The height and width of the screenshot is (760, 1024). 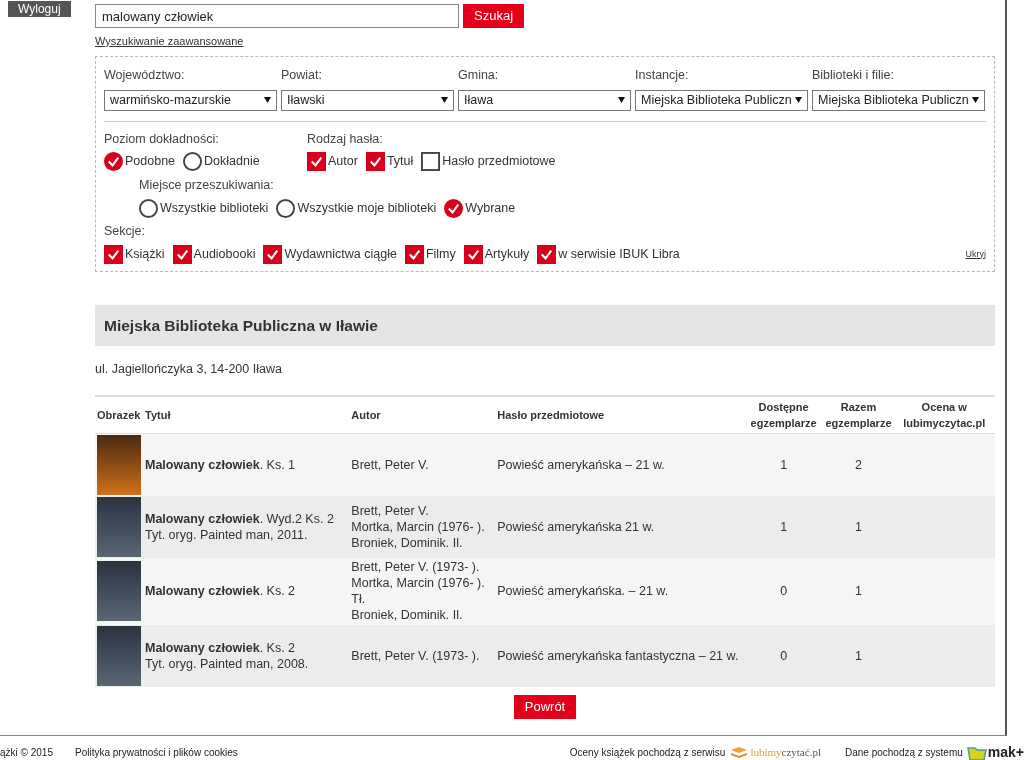 What do you see at coordinates (507, 254) in the screenshot?
I see `option-label: Artykuły` at bounding box center [507, 254].